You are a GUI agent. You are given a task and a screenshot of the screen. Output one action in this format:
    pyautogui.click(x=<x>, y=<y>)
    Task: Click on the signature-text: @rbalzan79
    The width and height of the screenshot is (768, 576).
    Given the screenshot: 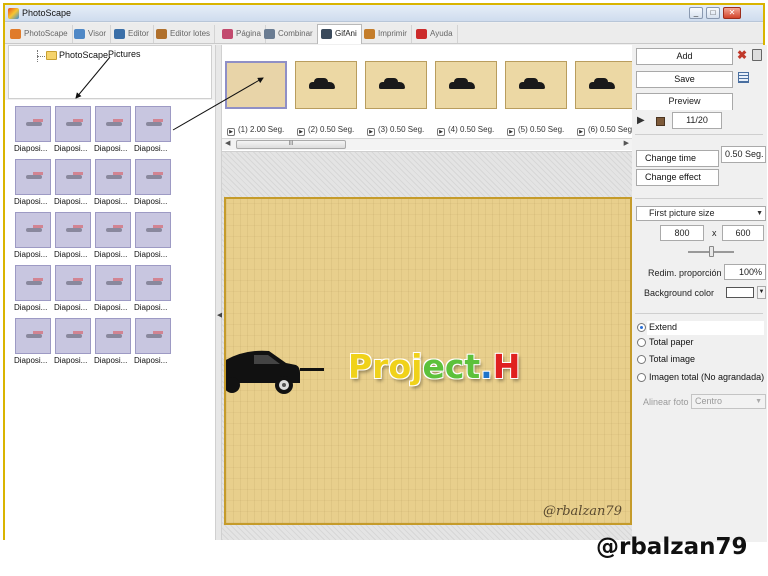 What is the action you would take?
    pyautogui.click(x=582, y=511)
    